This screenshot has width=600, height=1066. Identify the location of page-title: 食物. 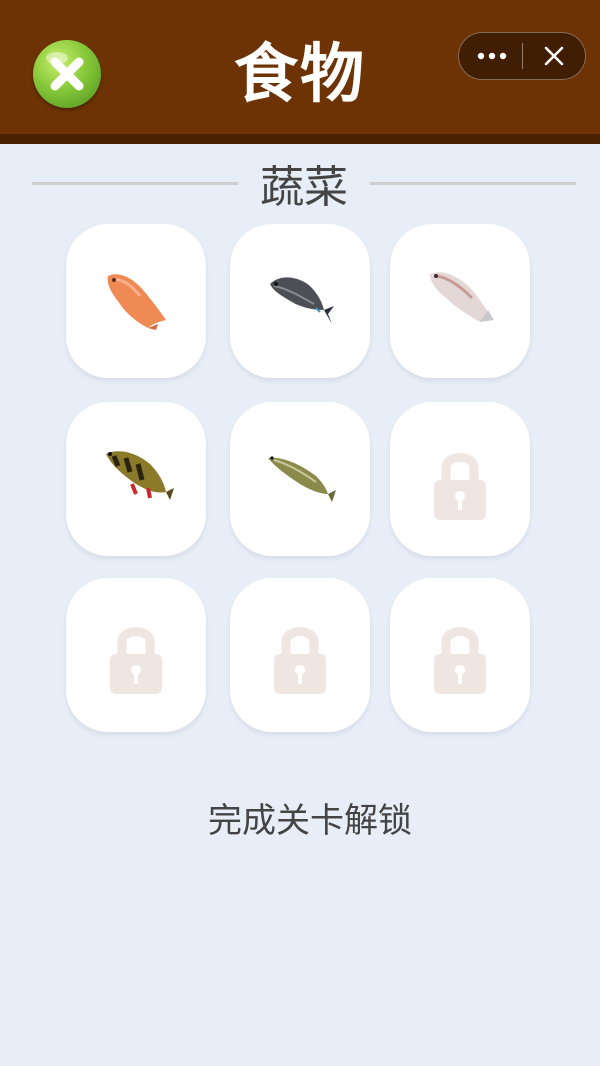
(300, 74).